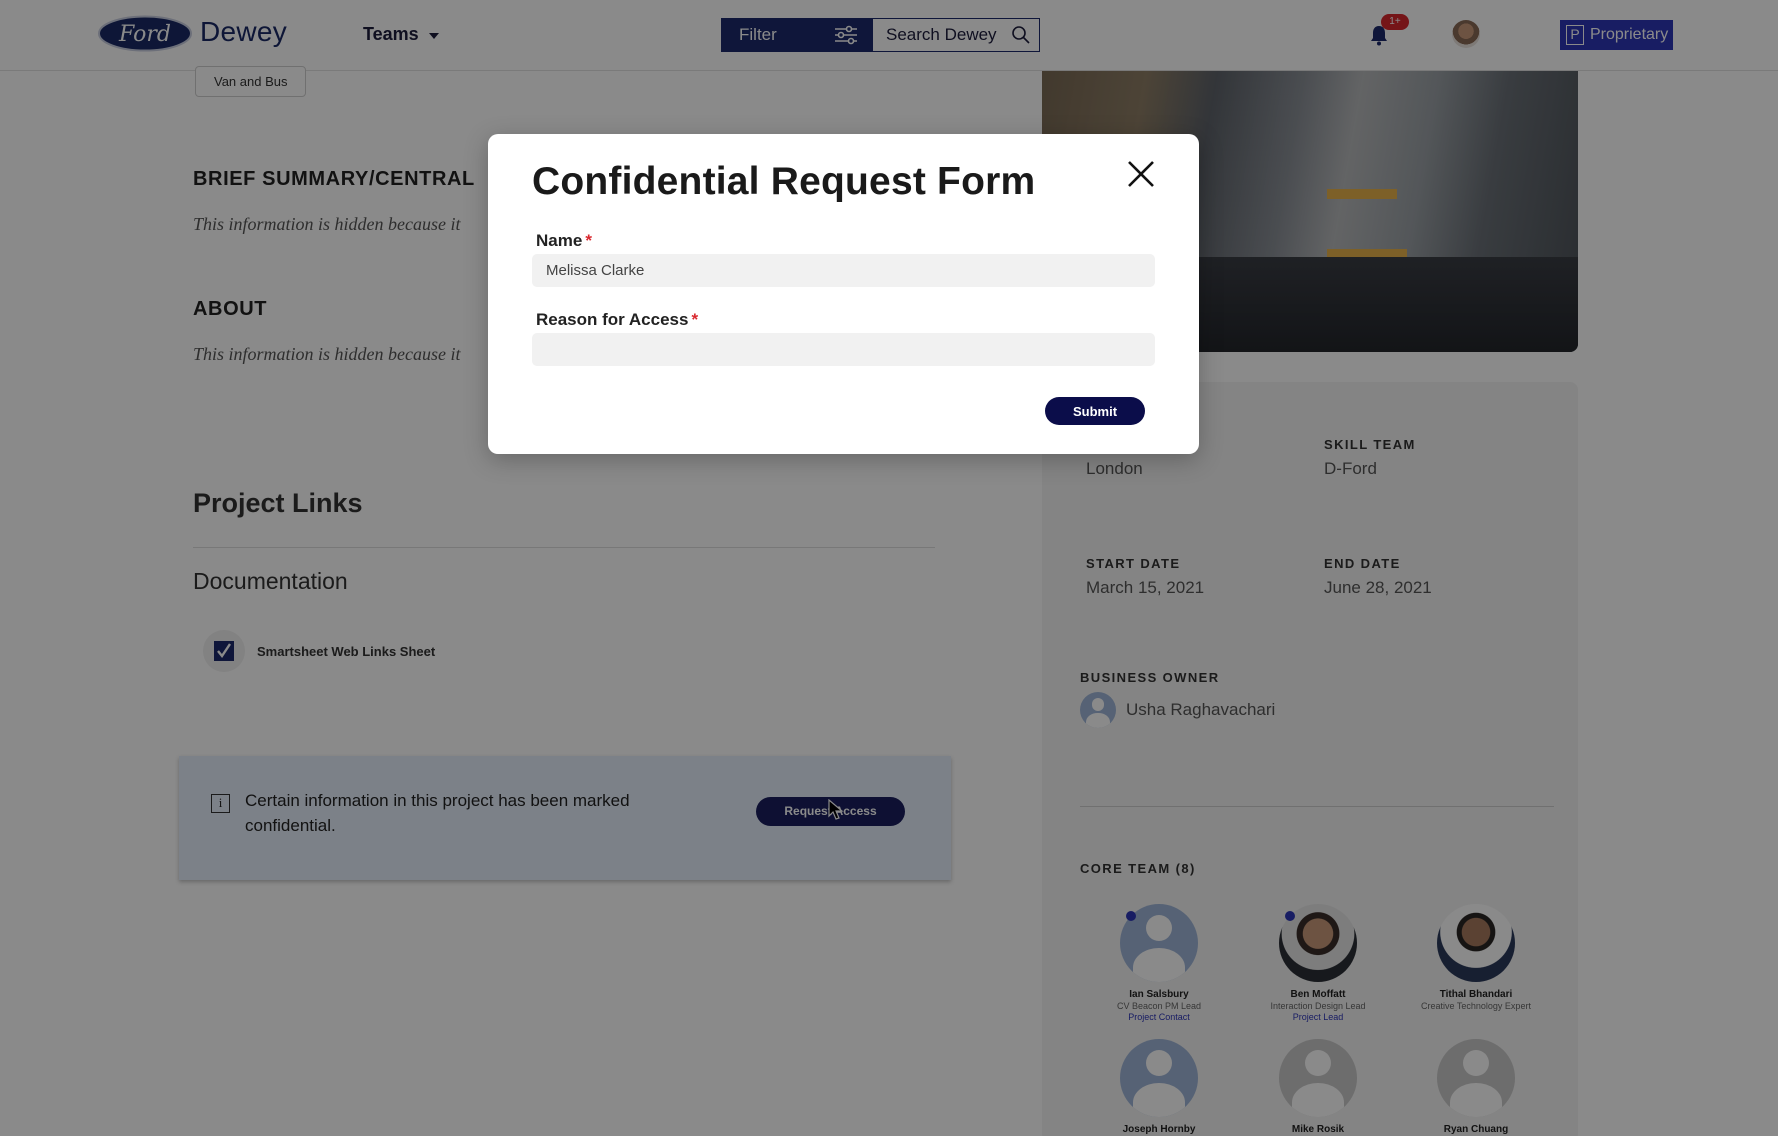  Describe the element at coordinates (843, 349) in the screenshot. I see `reason-for-access-field` at that location.